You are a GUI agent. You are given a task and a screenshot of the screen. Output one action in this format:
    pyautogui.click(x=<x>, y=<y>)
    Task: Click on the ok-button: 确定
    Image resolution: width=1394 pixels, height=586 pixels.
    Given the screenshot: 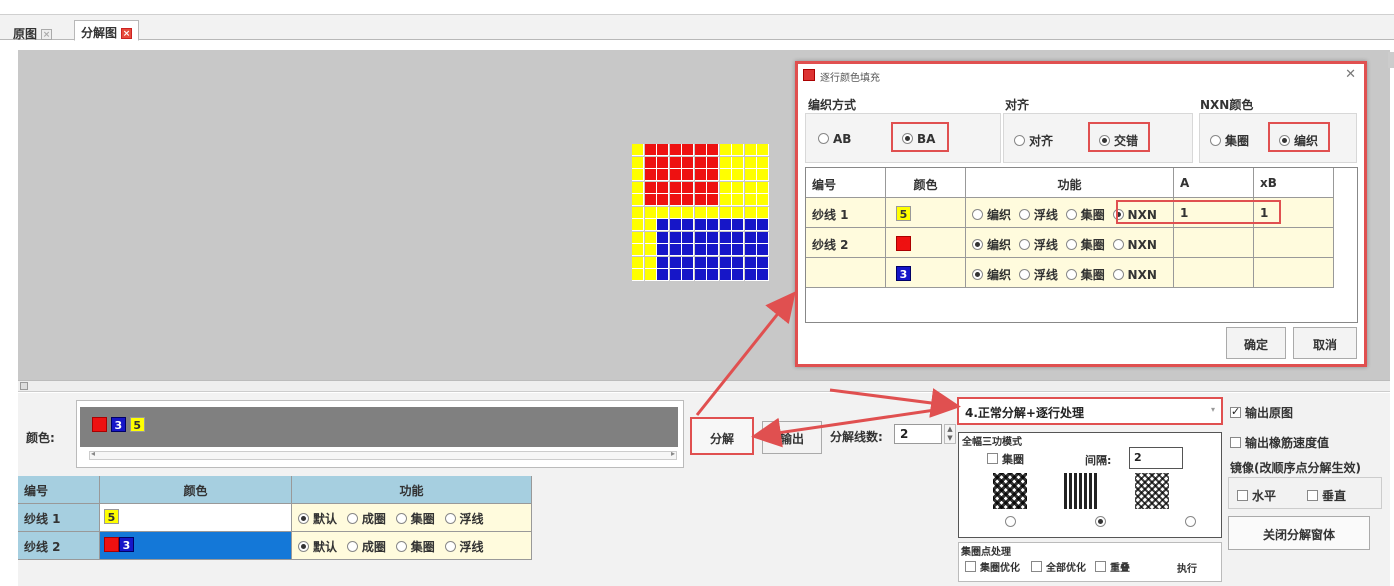 What is the action you would take?
    pyautogui.click(x=1256, y=343)
    